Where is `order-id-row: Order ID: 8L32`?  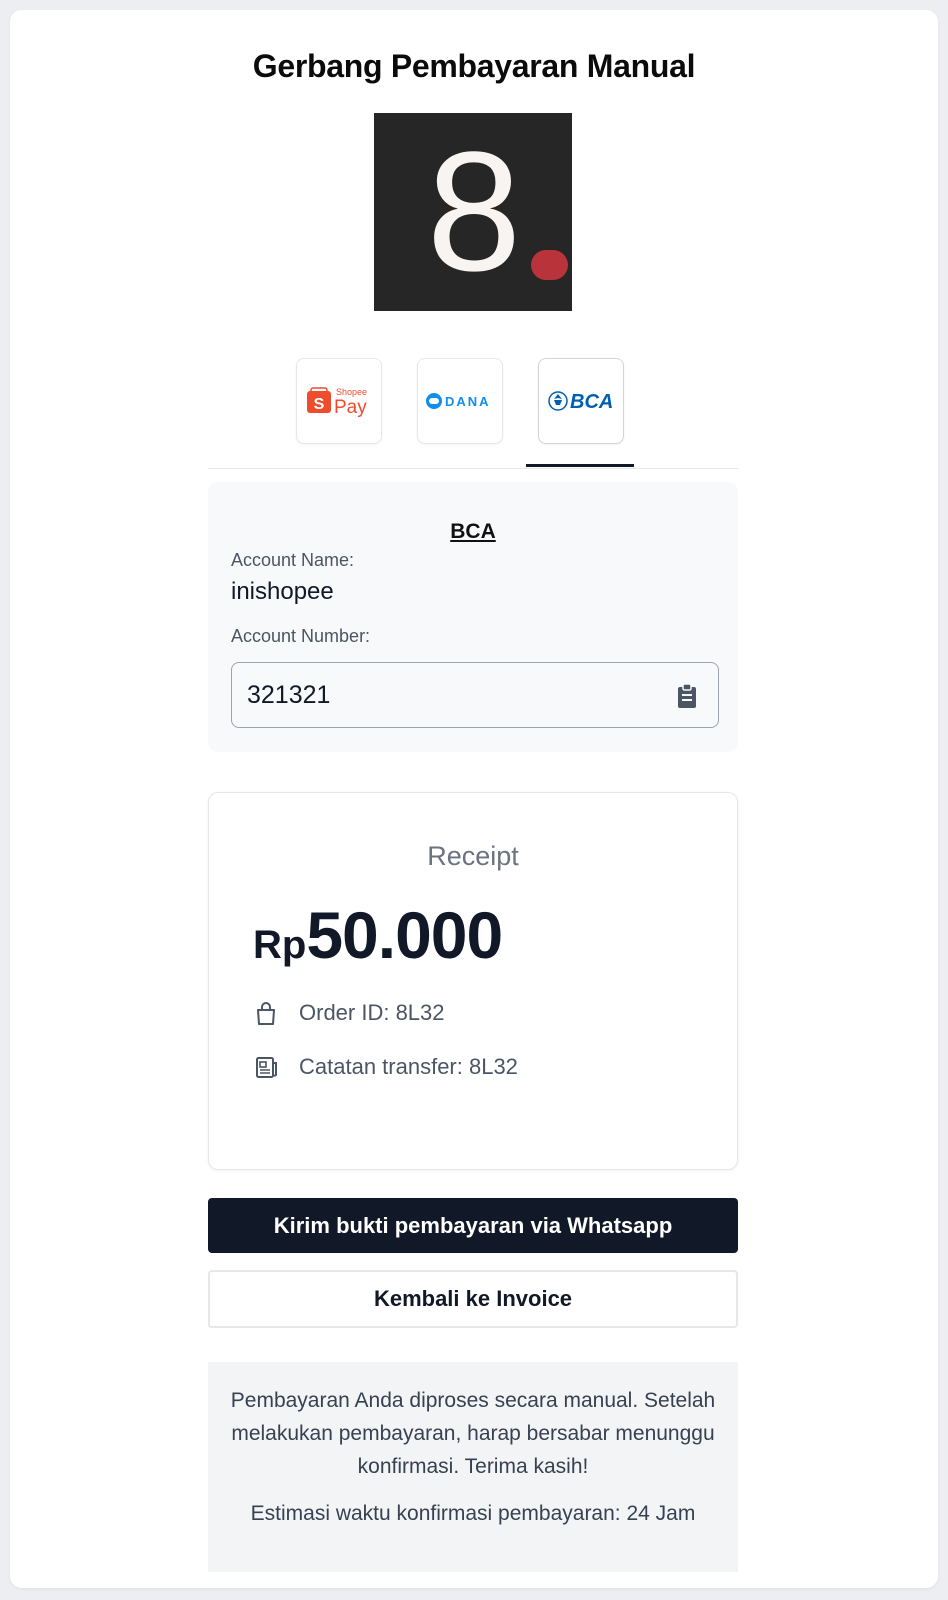 order-id-row: Order ID: 8L32 is located at coordinates (349, 1013).